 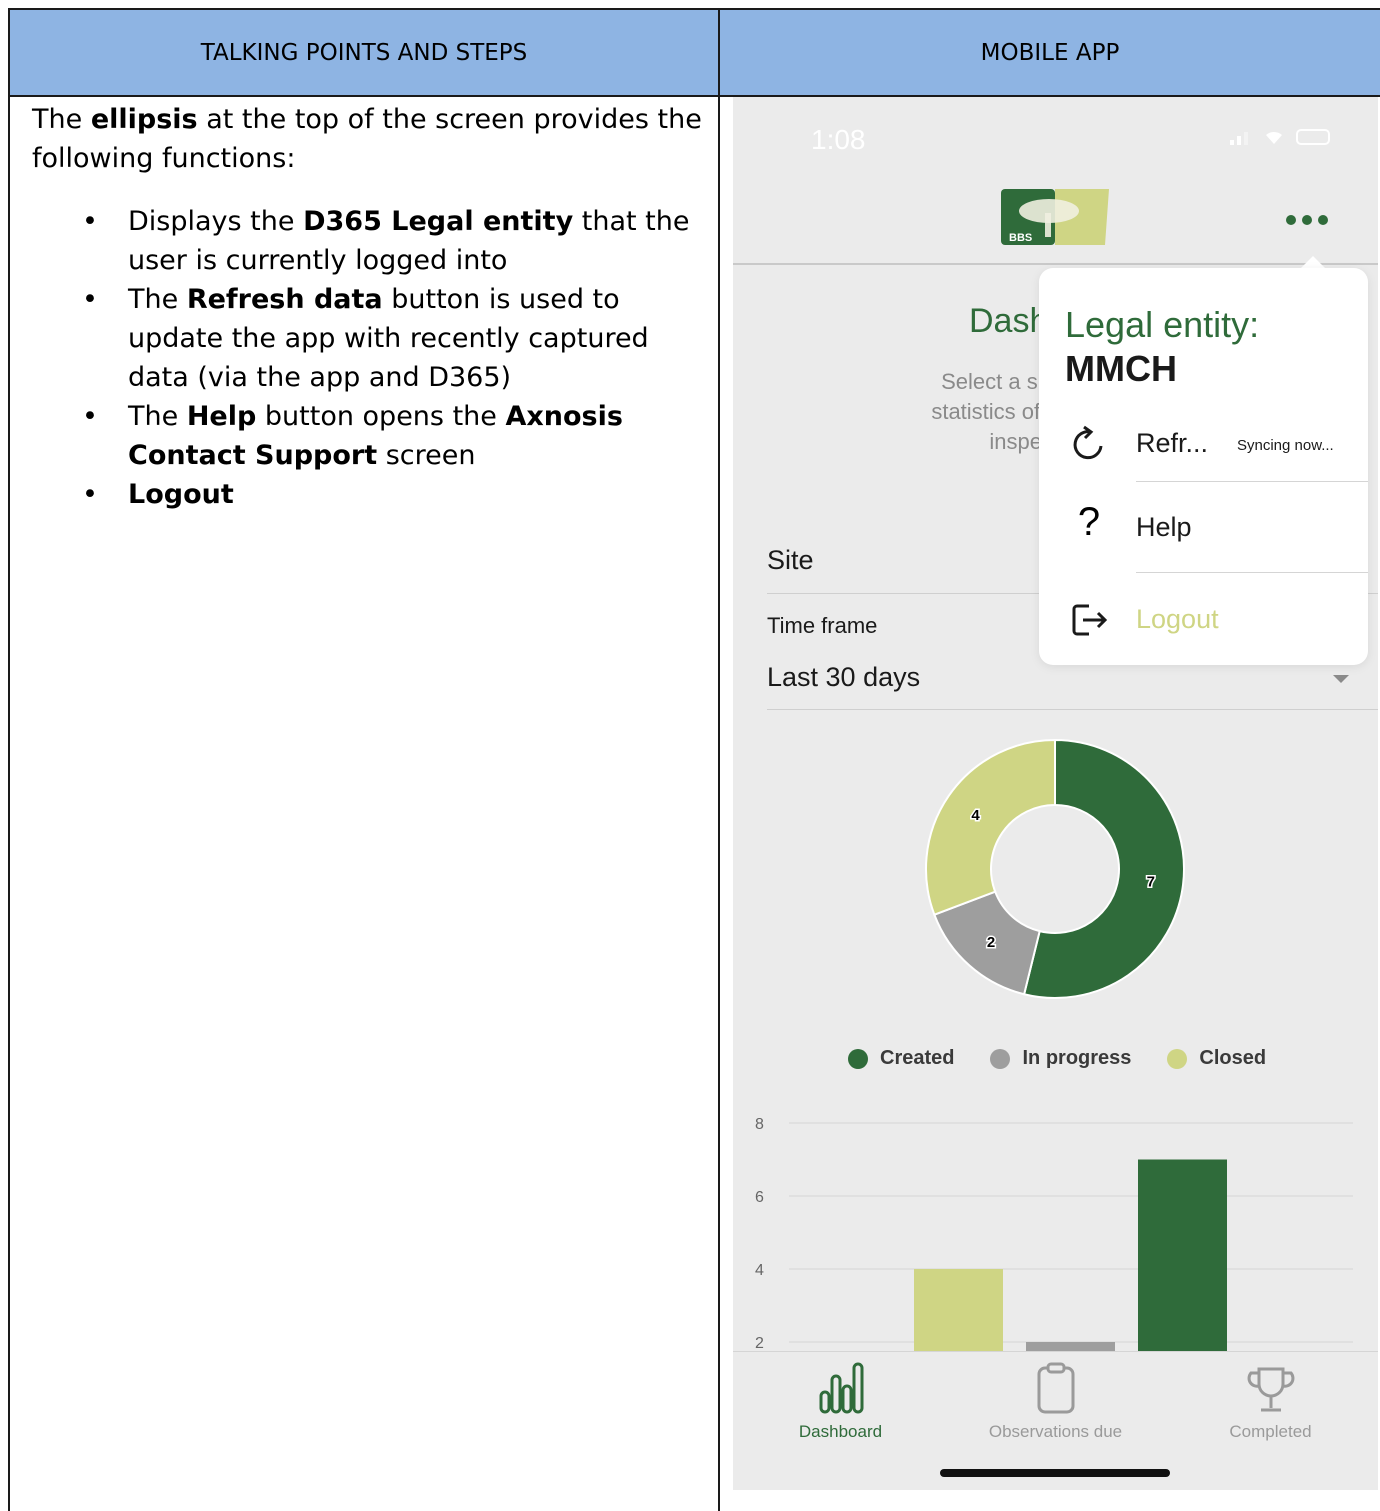 What do you see at coordinates (790, 560) in the screenshot?
I see `site-field: Site` at bounding box center [790, 560].